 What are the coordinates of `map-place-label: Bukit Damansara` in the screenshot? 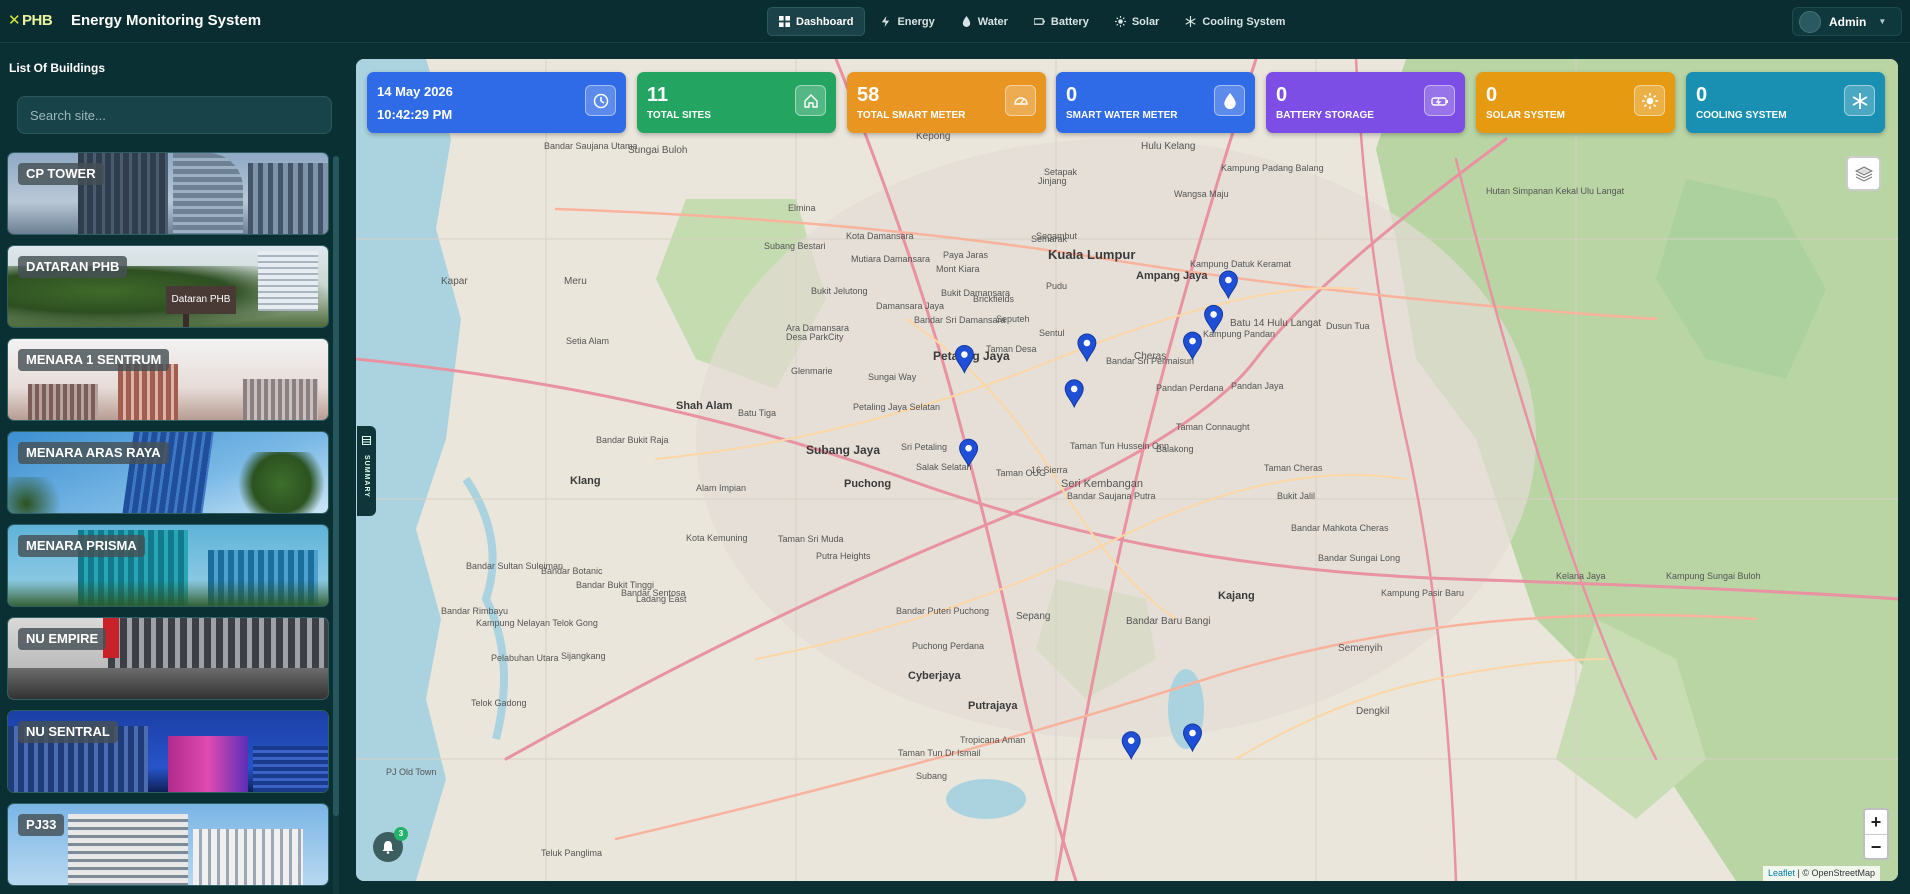 It's located at (975, 293).